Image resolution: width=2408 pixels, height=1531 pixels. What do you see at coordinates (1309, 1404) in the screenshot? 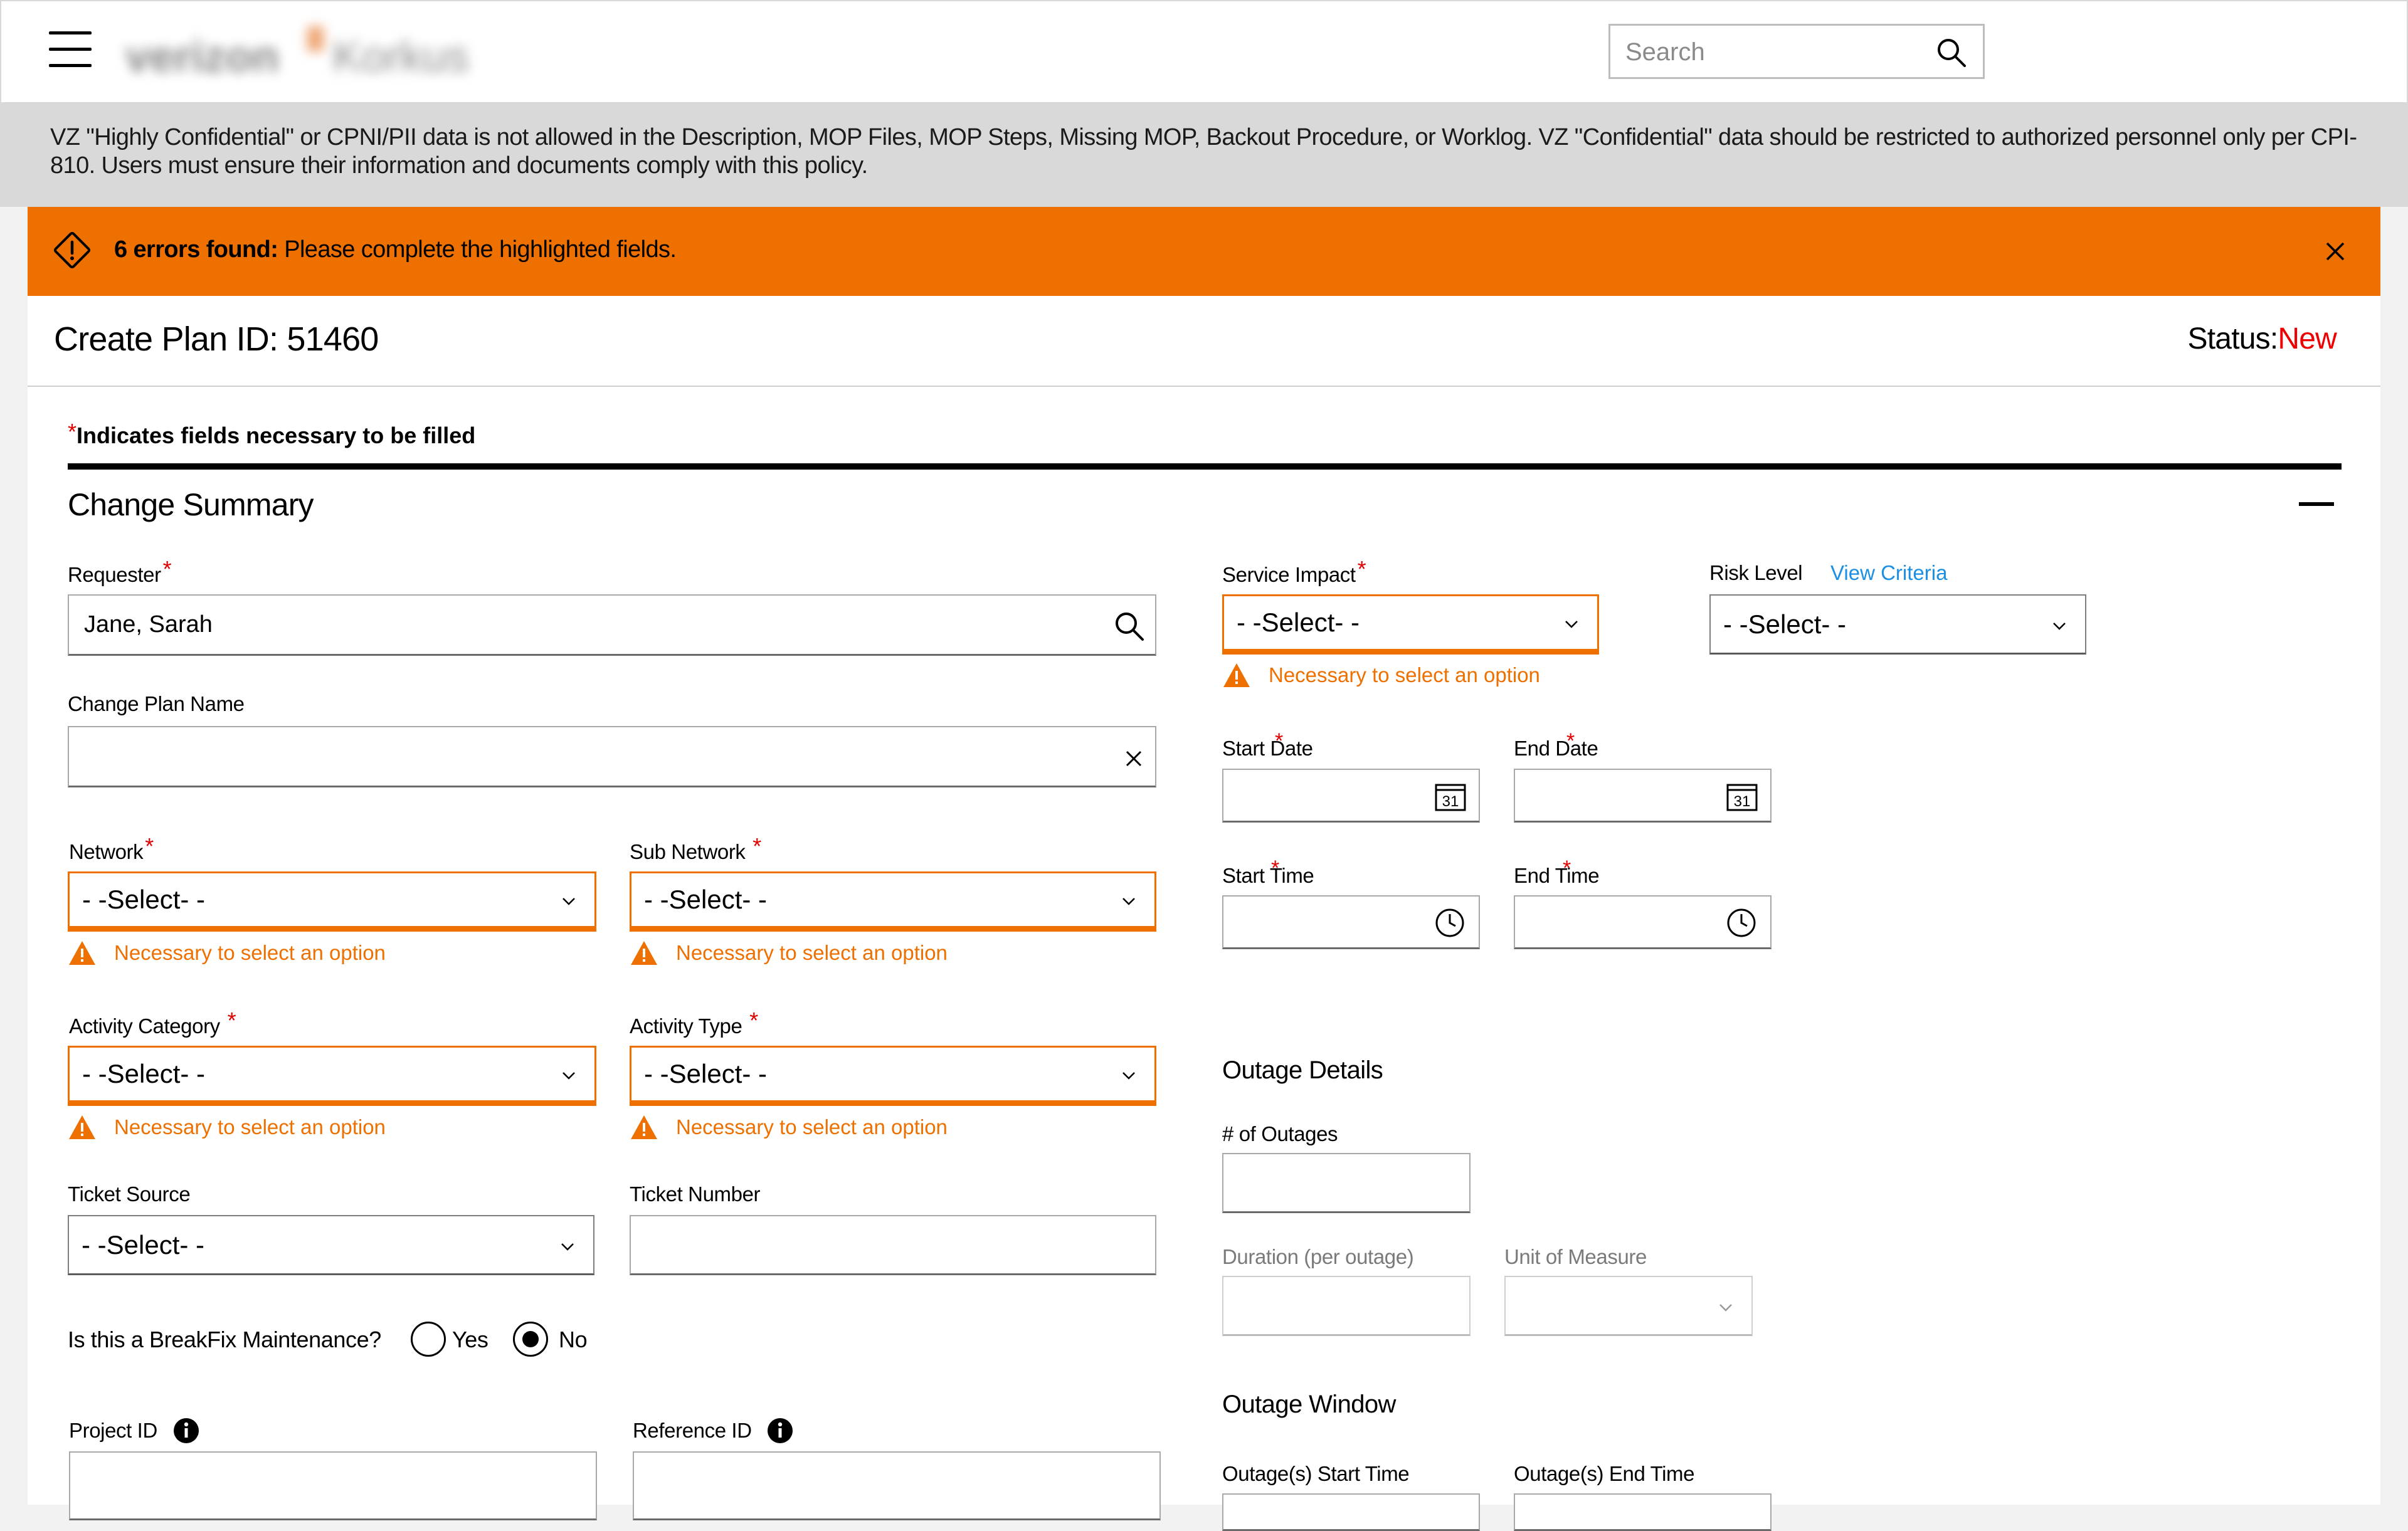
I see `outage-window-title: Outage Window` at bounding box center [1309, 1404].